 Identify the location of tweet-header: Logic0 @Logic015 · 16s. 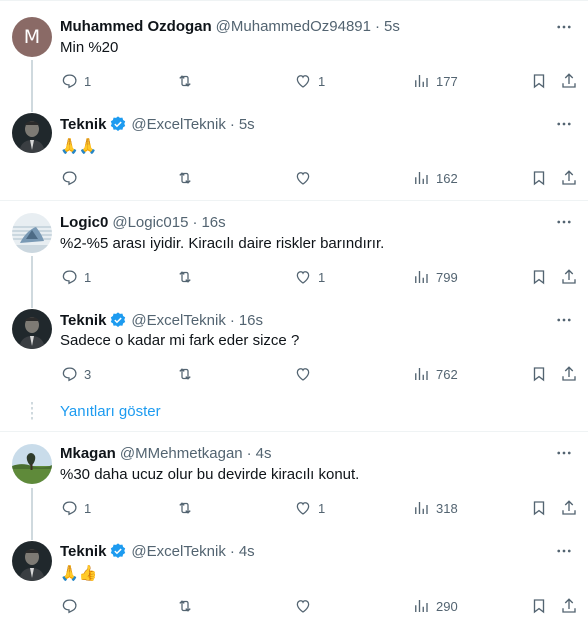
(143, 222).